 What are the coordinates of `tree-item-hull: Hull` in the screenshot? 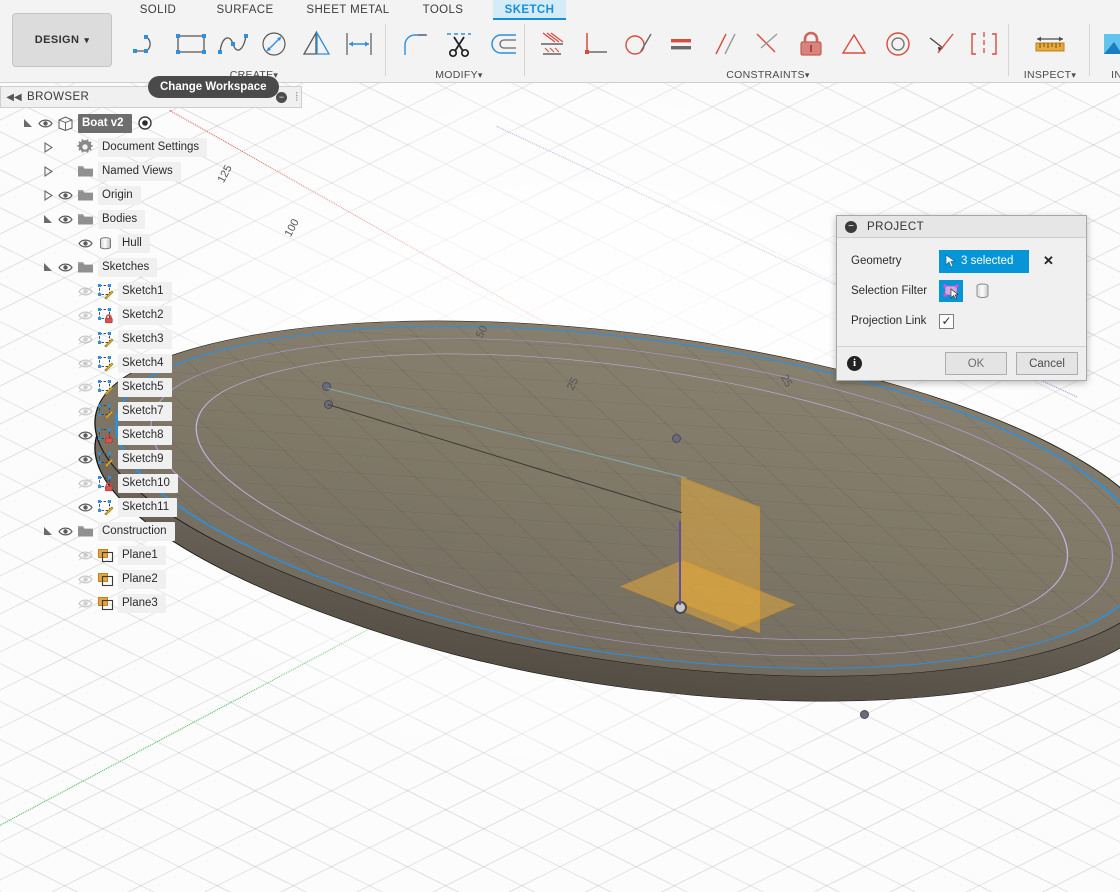 It's located at (151, 243).